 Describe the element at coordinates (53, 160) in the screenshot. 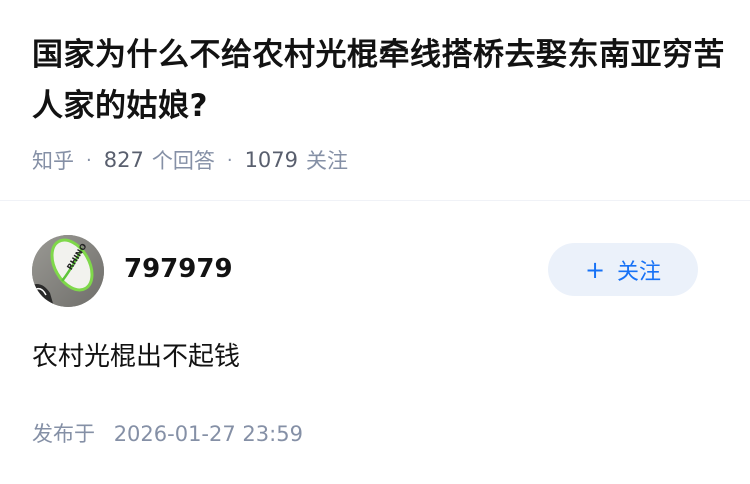

I see `source-label: 知乎` at that location.